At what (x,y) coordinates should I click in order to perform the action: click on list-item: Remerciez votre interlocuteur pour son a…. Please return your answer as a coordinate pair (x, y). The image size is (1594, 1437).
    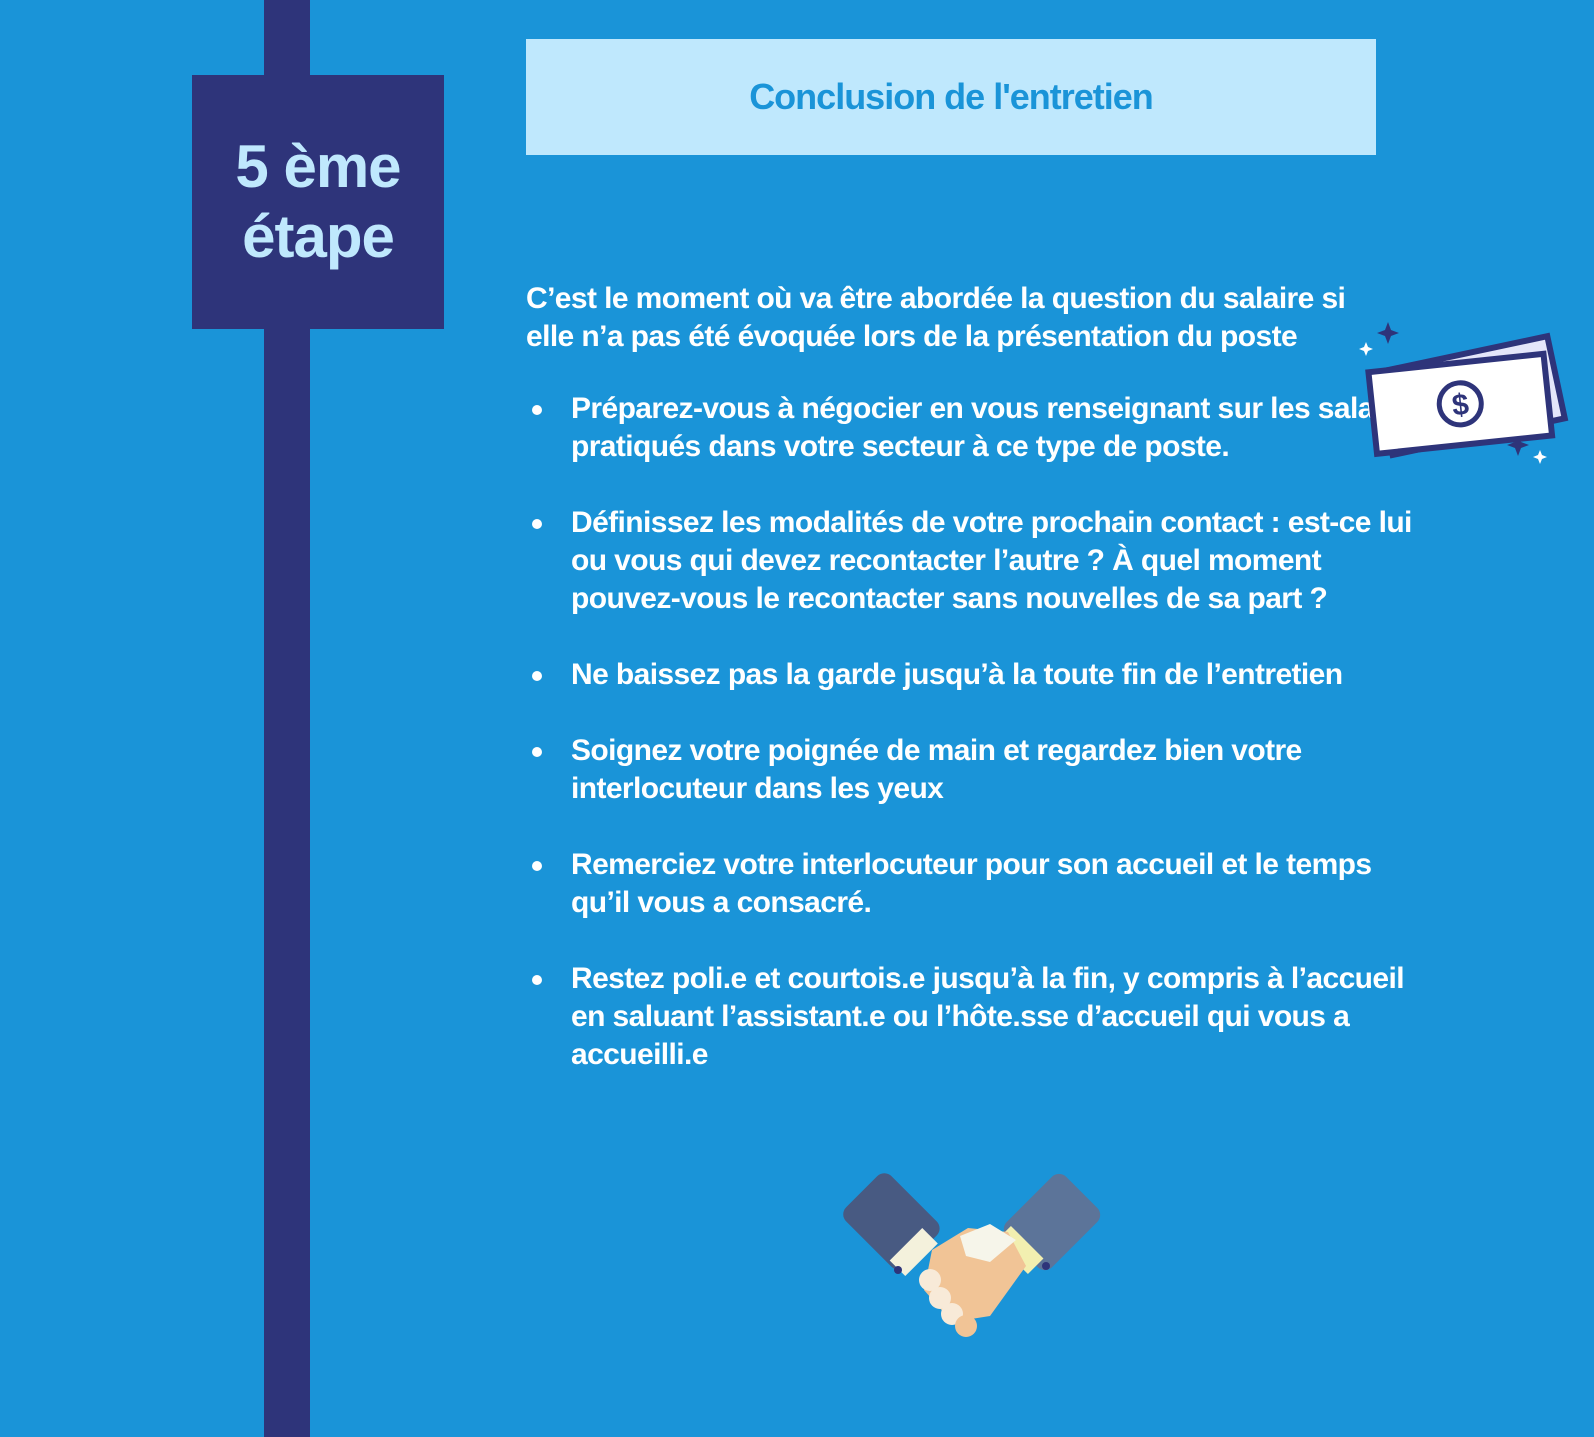
    Looking at the image, I should click on (981, 884).